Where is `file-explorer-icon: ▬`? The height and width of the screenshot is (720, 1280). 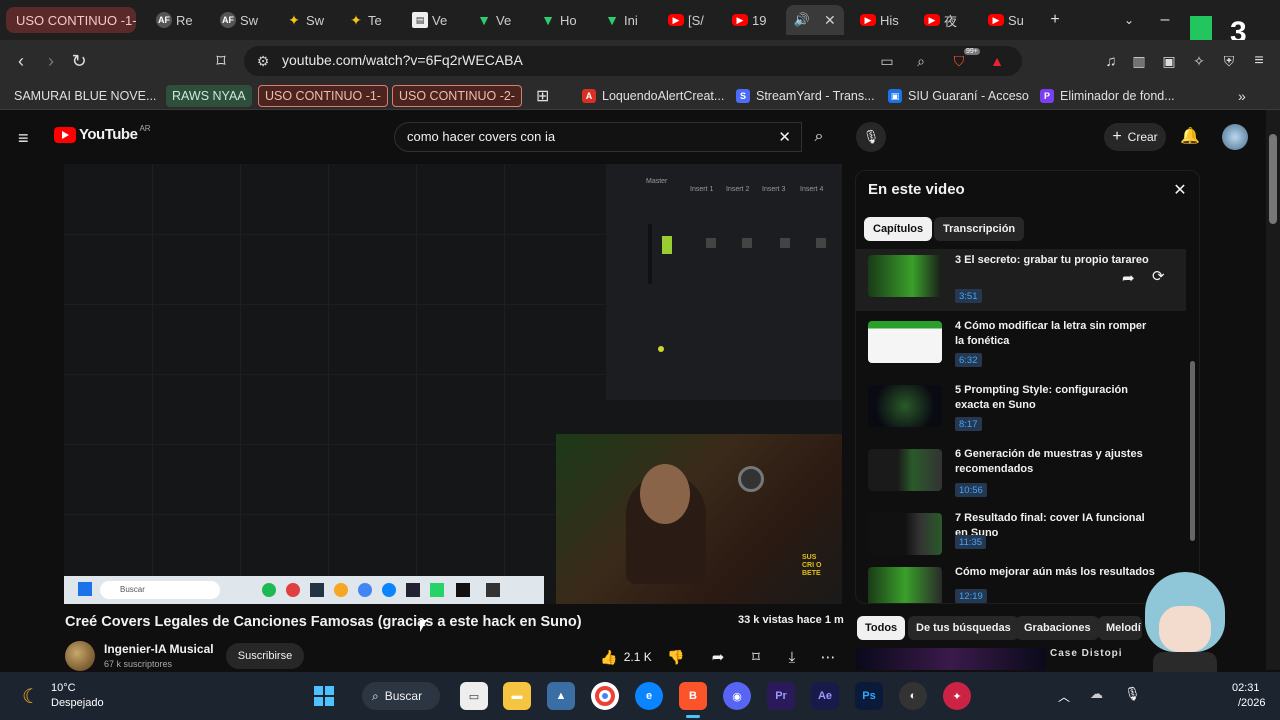 file-explorer-icon: ▬ is located at coordinates (517, 696).